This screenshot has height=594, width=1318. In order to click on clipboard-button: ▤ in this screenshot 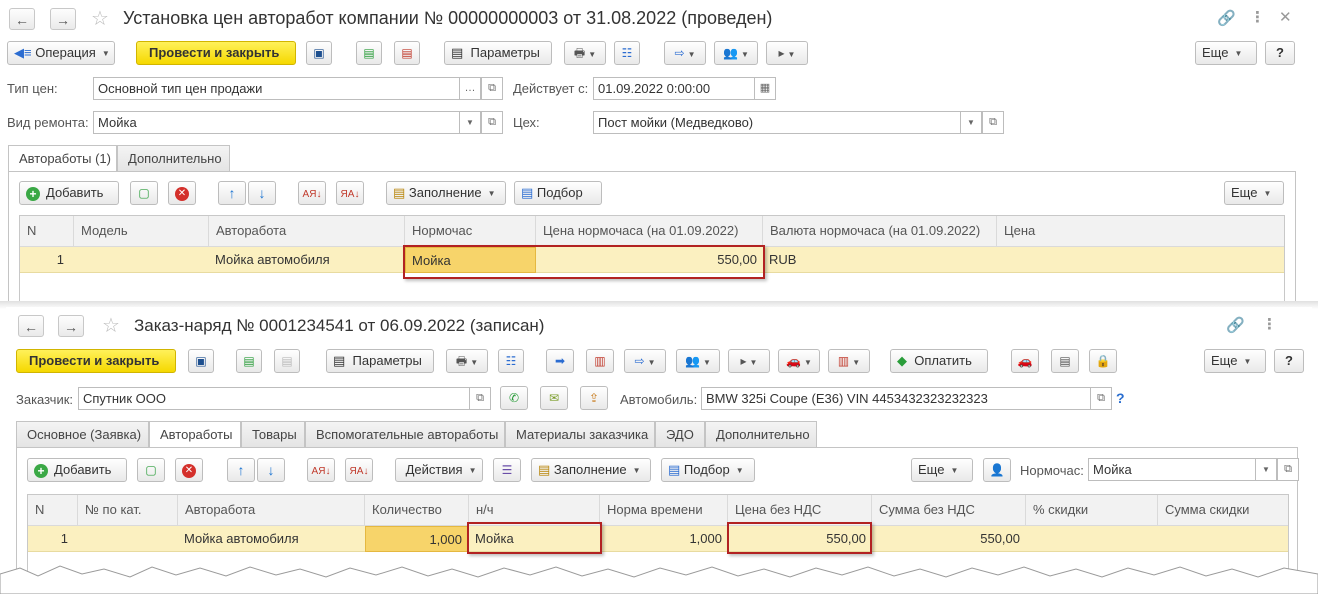, I will do `click(1065, 361)`.